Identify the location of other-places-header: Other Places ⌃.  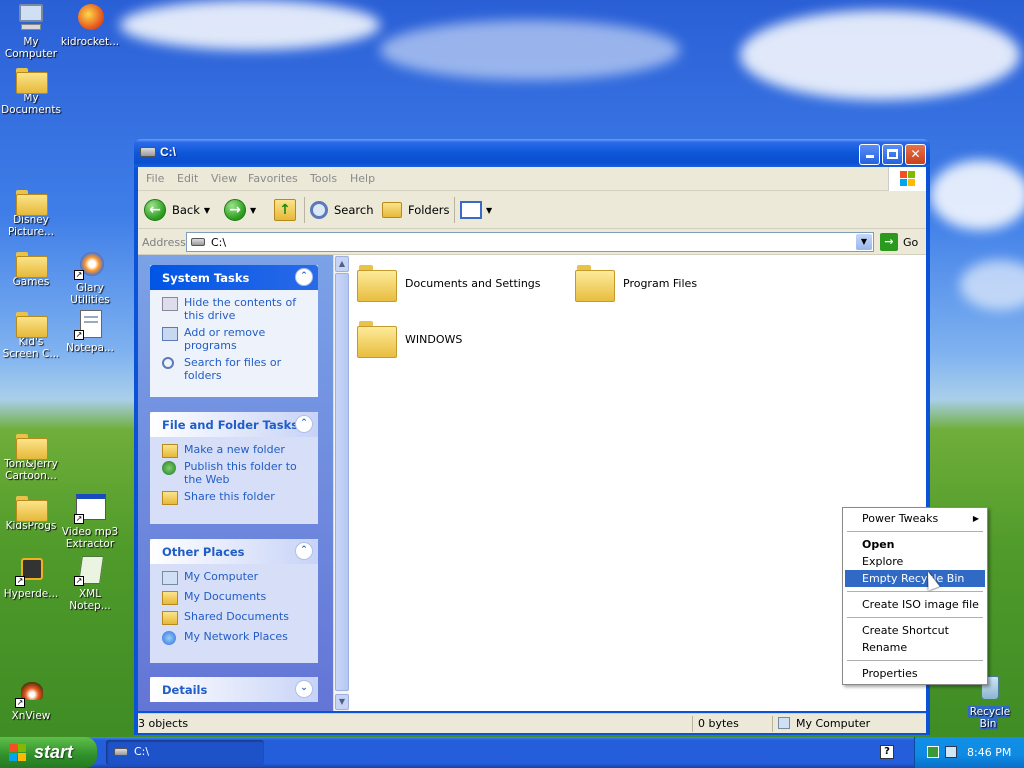
(234, 551).